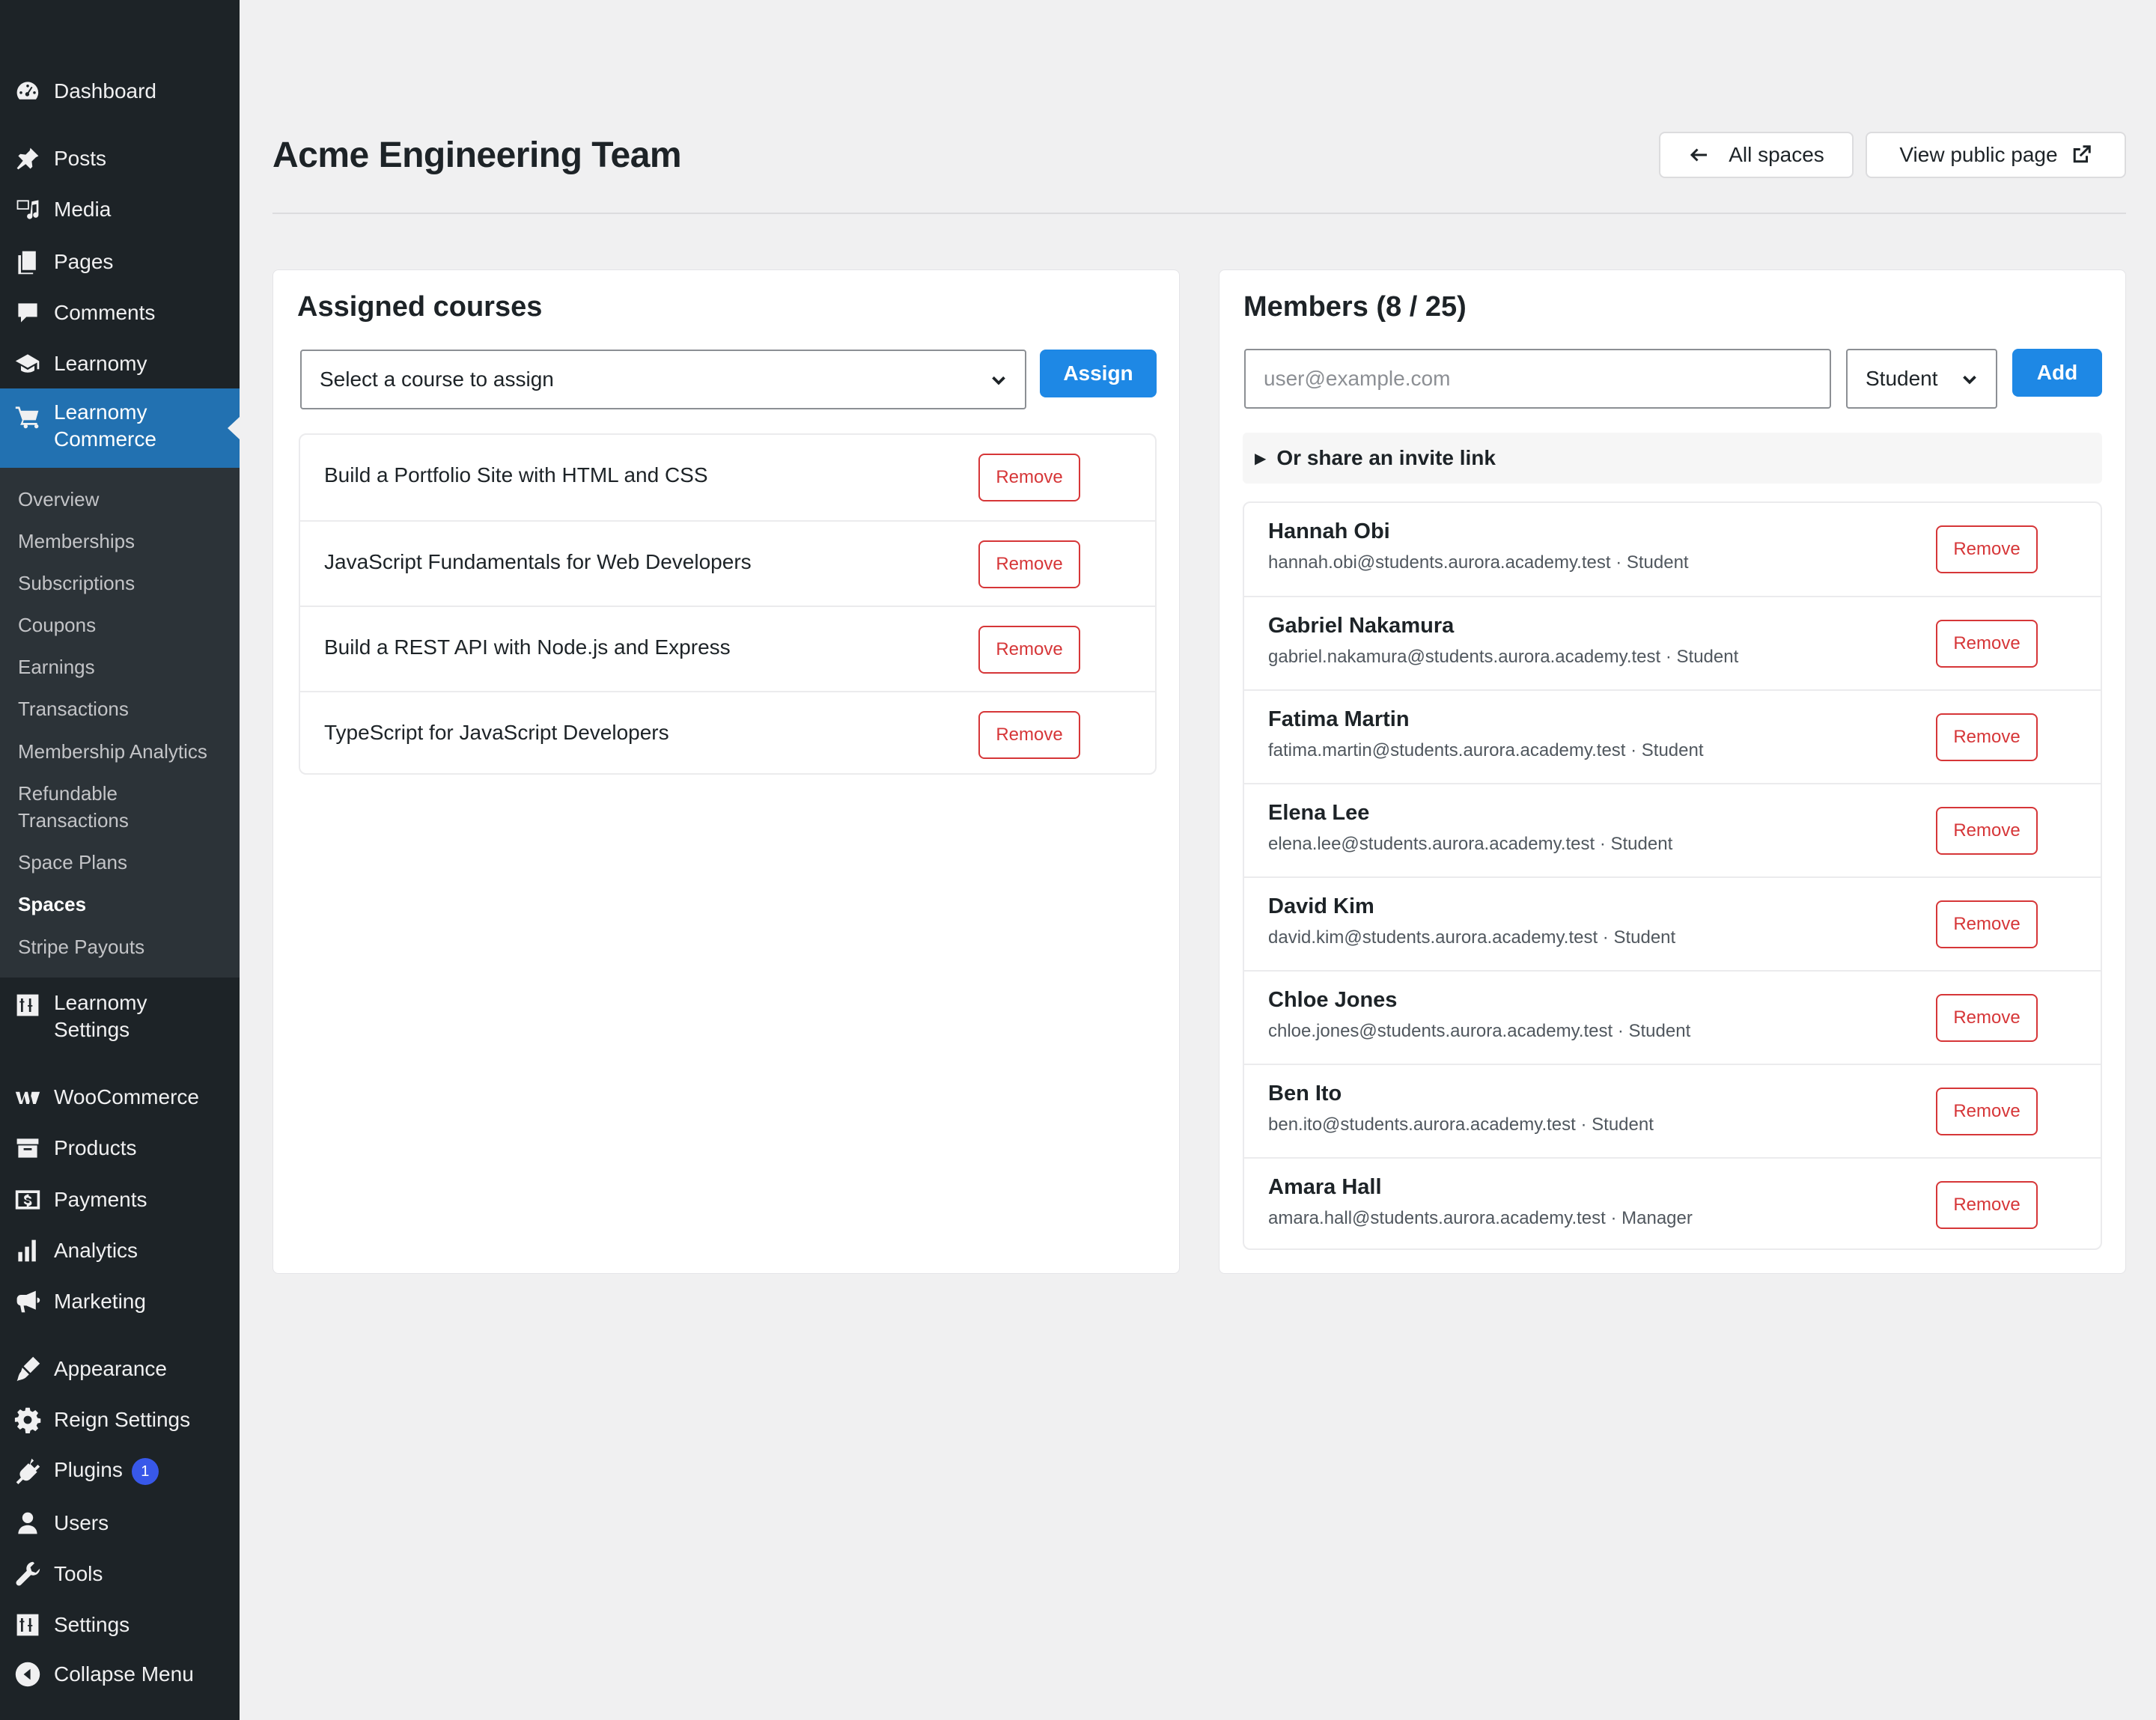 This screenshot has width=2156, height=1720. I want to click on menu-item-learnomy-settings: Learnomy Settings, so click(120, 1017).